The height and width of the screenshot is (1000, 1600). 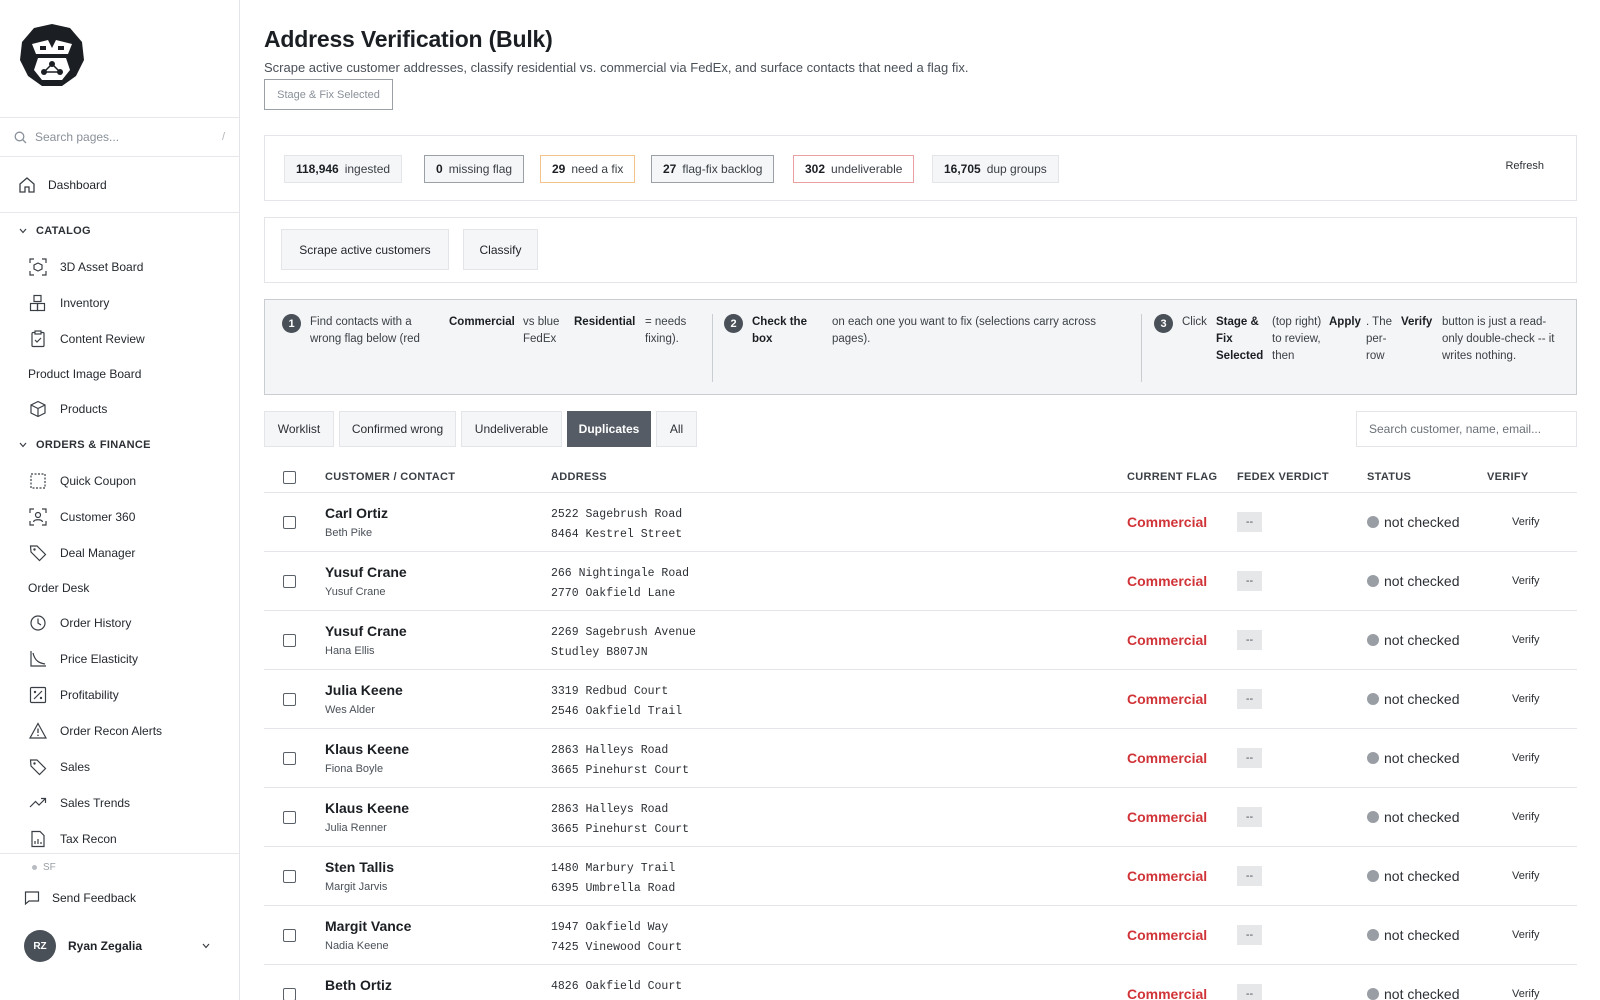 What do you see at coordinates (95, 803) in the screenshot?
I see `sidebar-item-label: Sales Trends` at bounding box center [95, 803].